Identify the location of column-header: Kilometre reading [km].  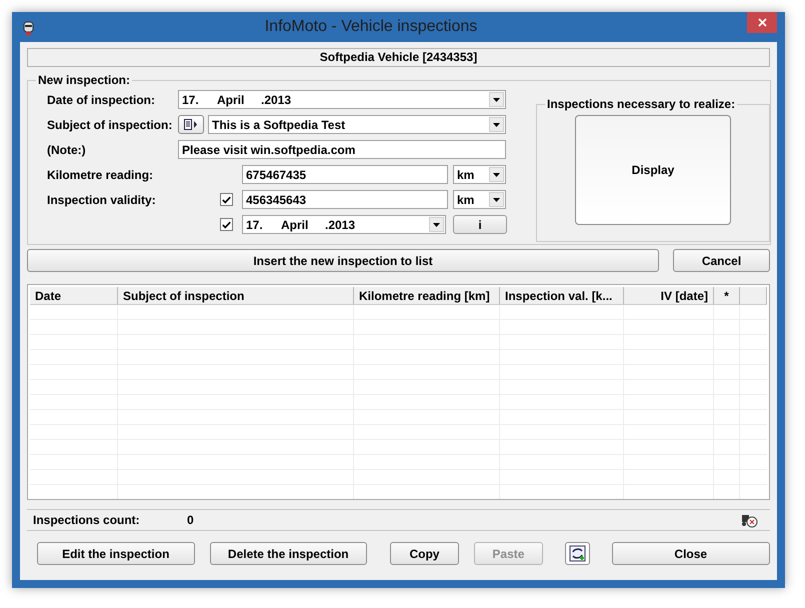
(427, 295).